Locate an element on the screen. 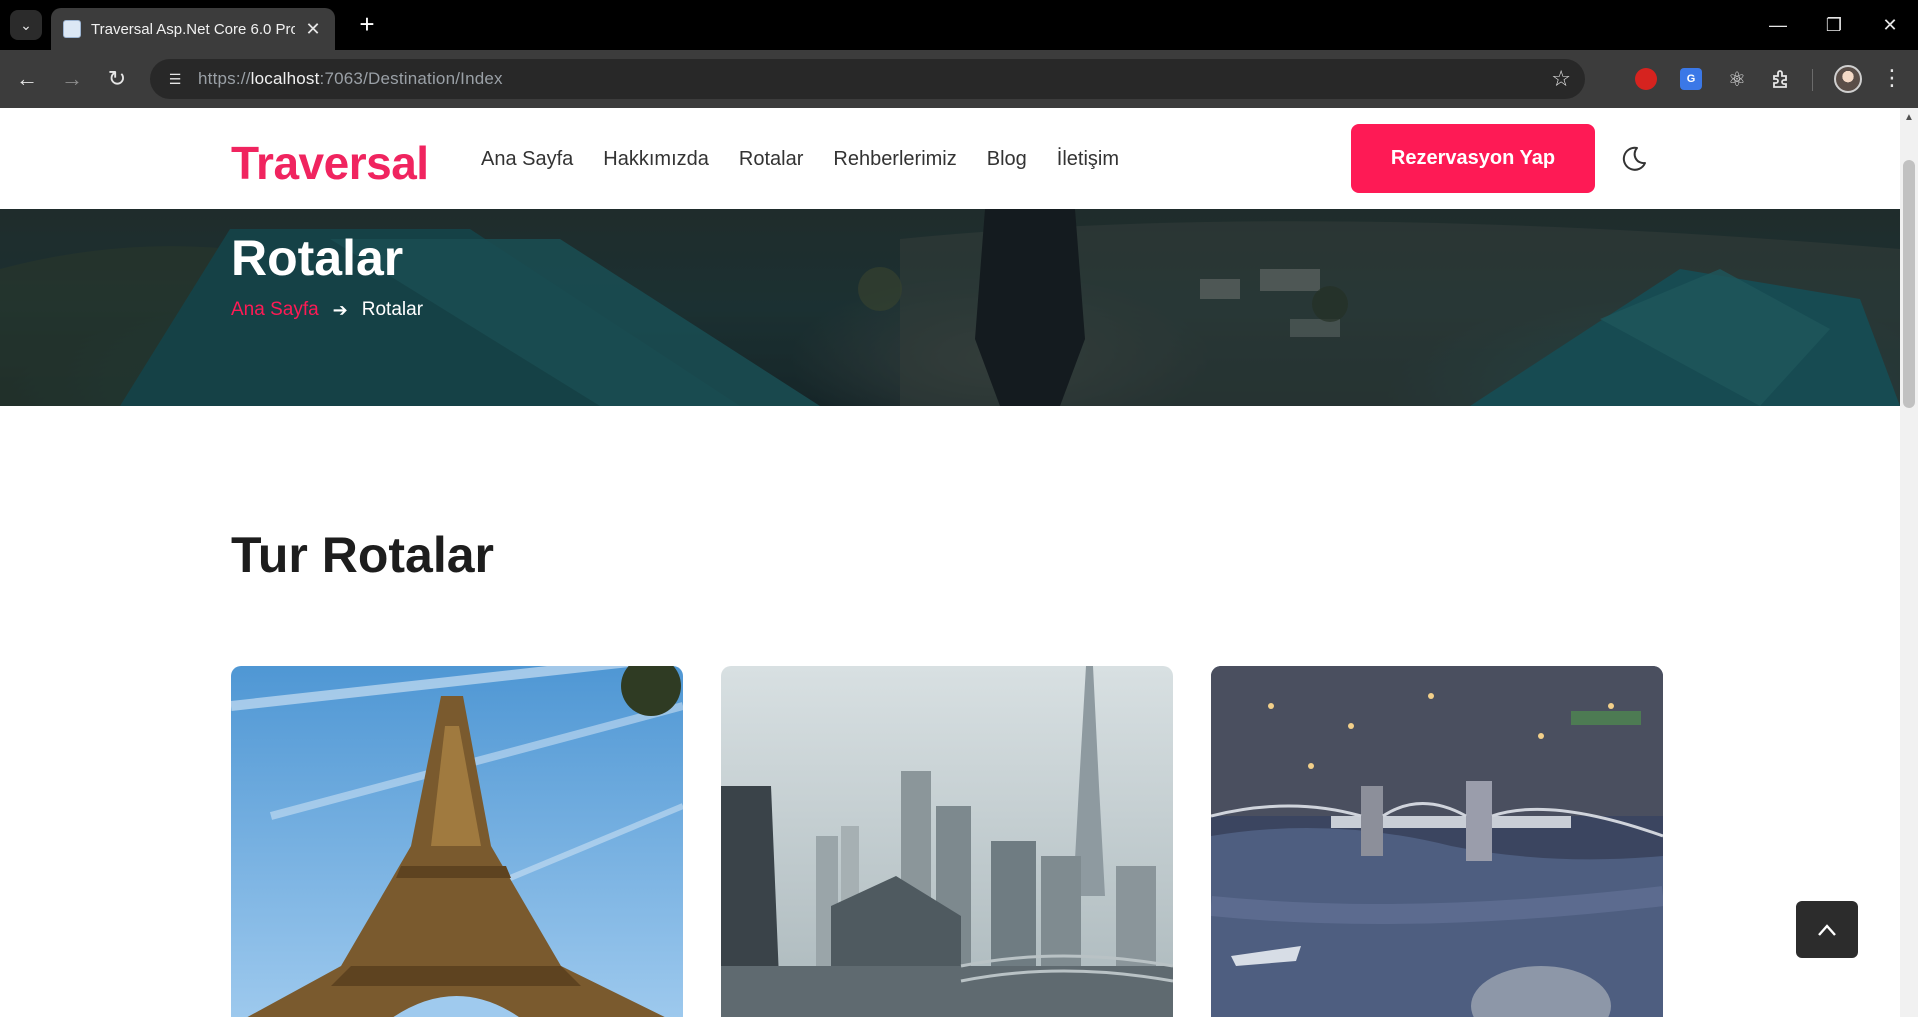  close-window-icon: ✕ is located at coordinates (1890, 25).